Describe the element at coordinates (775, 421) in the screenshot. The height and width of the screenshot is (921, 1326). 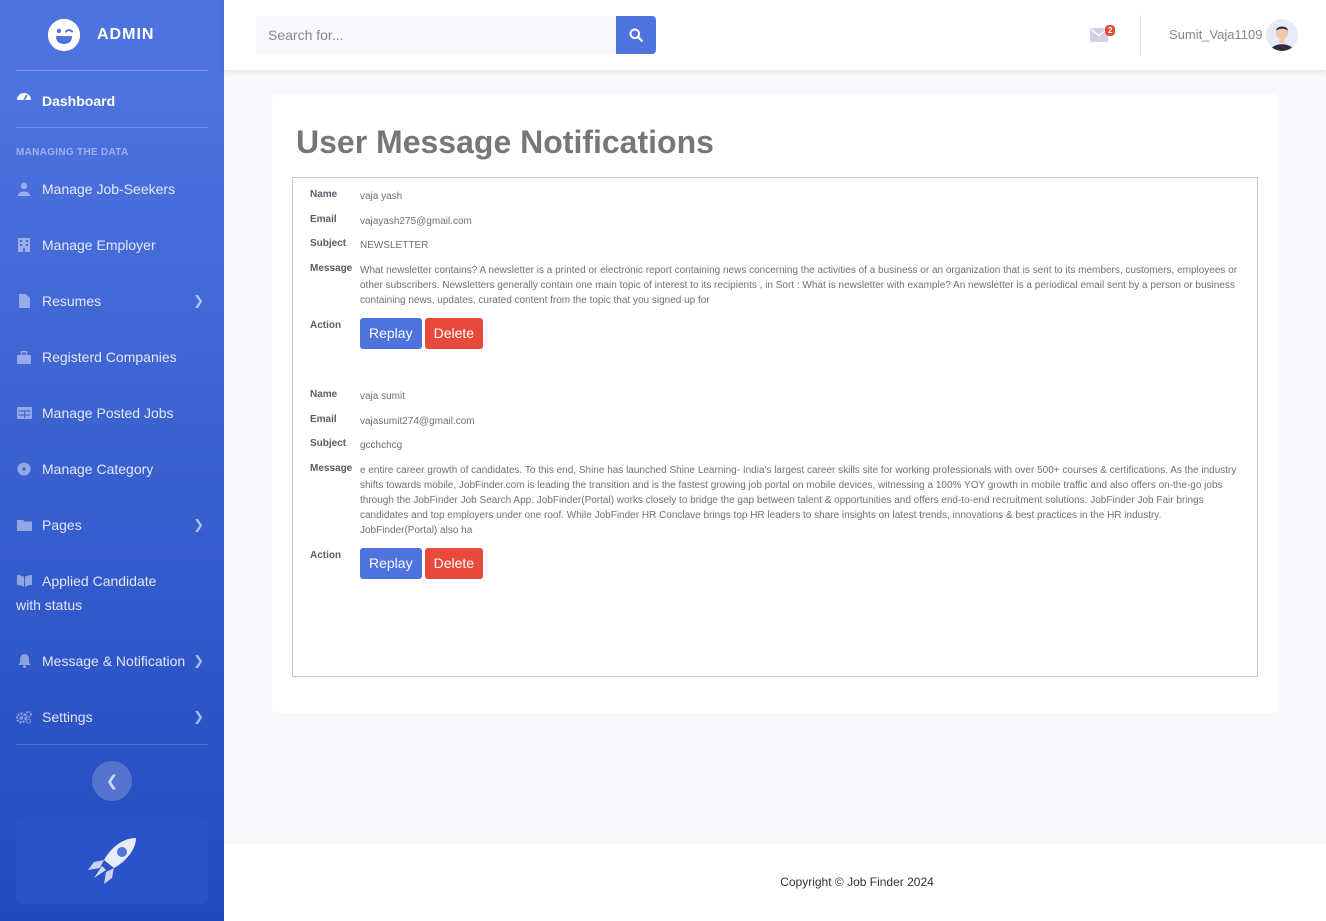
I see `message-email-row: Email vajasumit274@gmail.com` at that location.